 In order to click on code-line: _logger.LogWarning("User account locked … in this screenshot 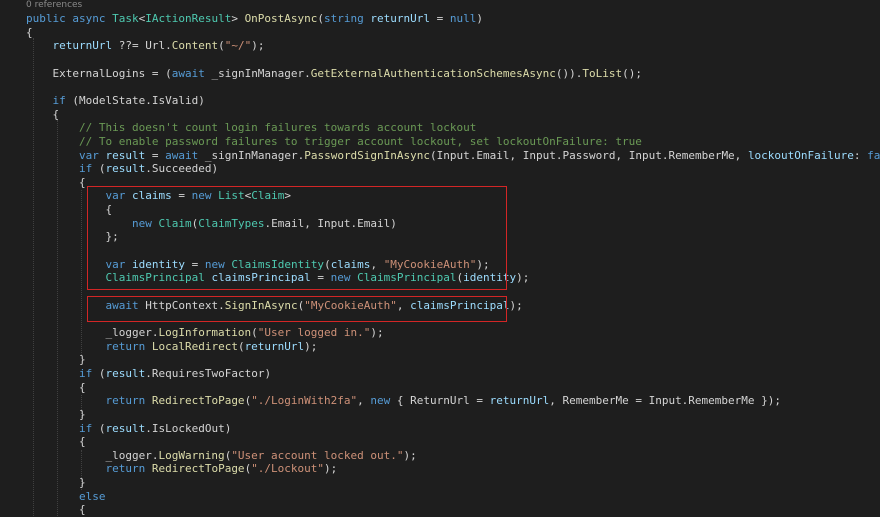, I will do `click(221, 455)`.